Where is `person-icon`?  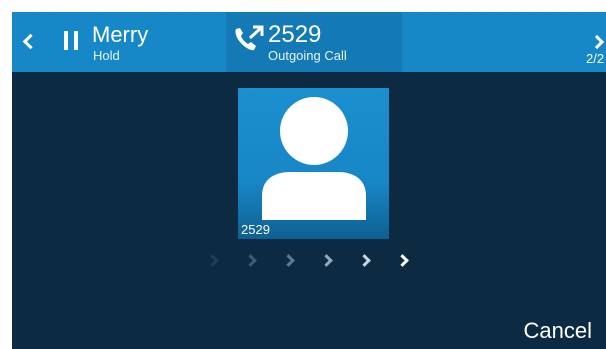 person-icon is located at coordinates (314, 158).